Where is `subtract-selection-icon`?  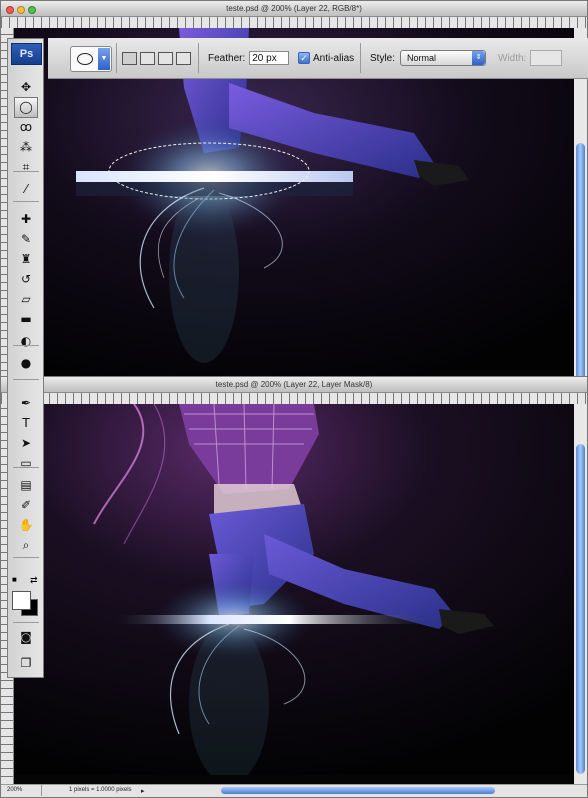 subtract-selection-icon is located at coordinates (165, 58).